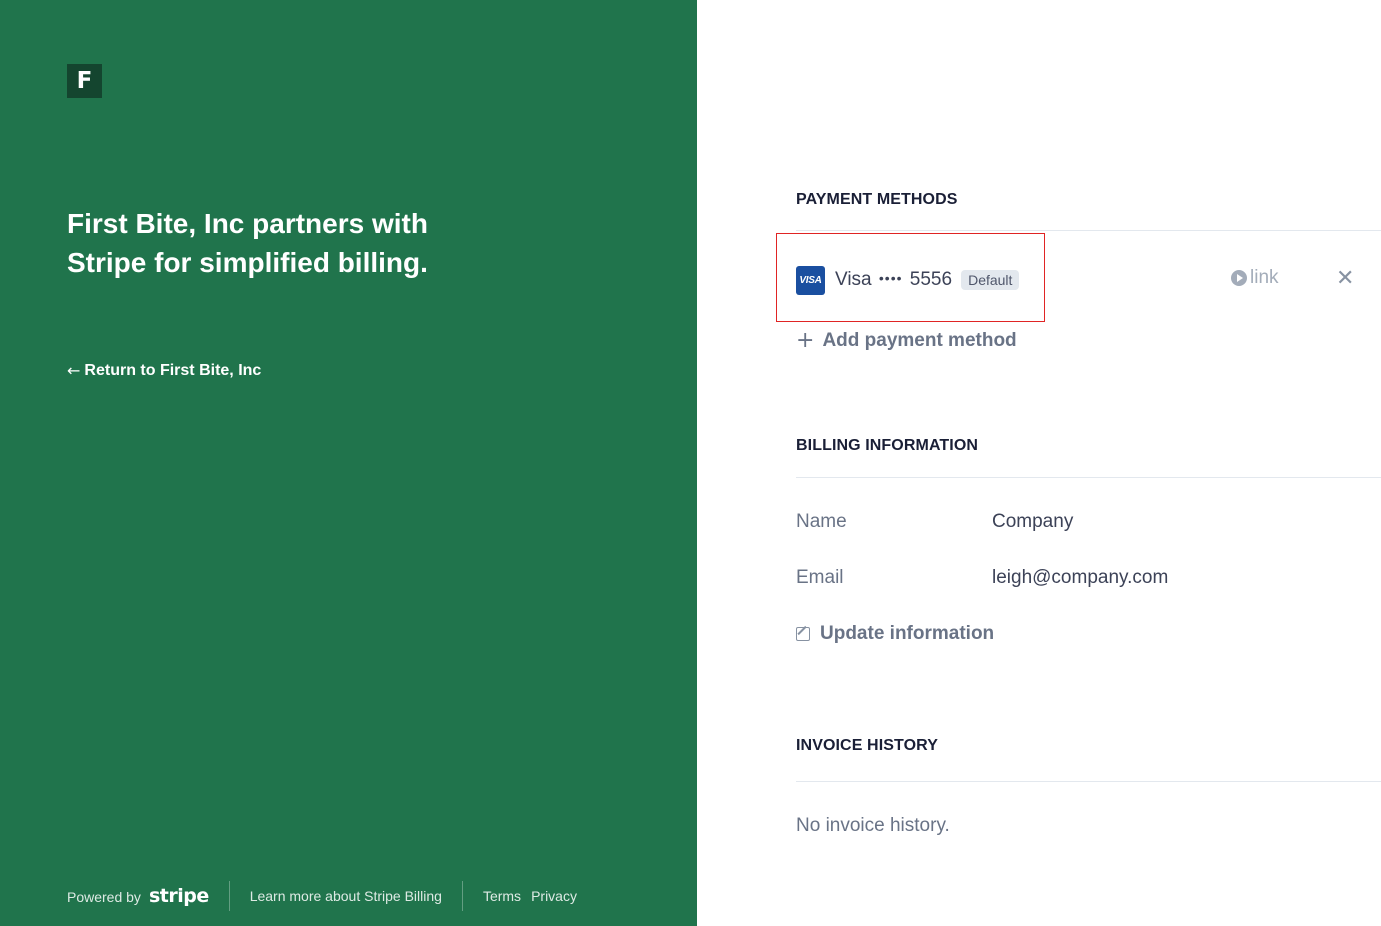 This screenshot has width=1381, height=926. I want to click on billing-value: leigh@company.com, so click(1080, 577).